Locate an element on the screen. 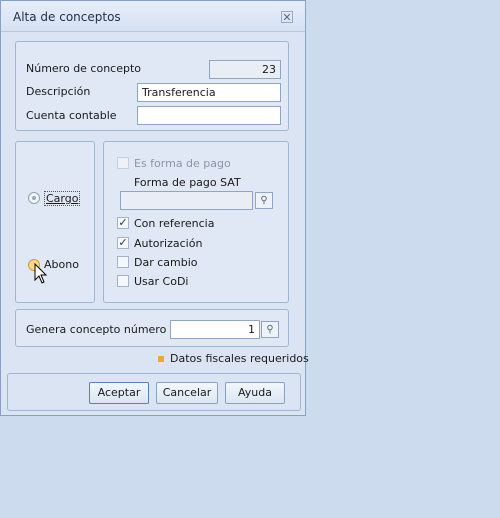  button-bar: Aceptar Cancelar Ayuda is located at coordinates (154, 392).